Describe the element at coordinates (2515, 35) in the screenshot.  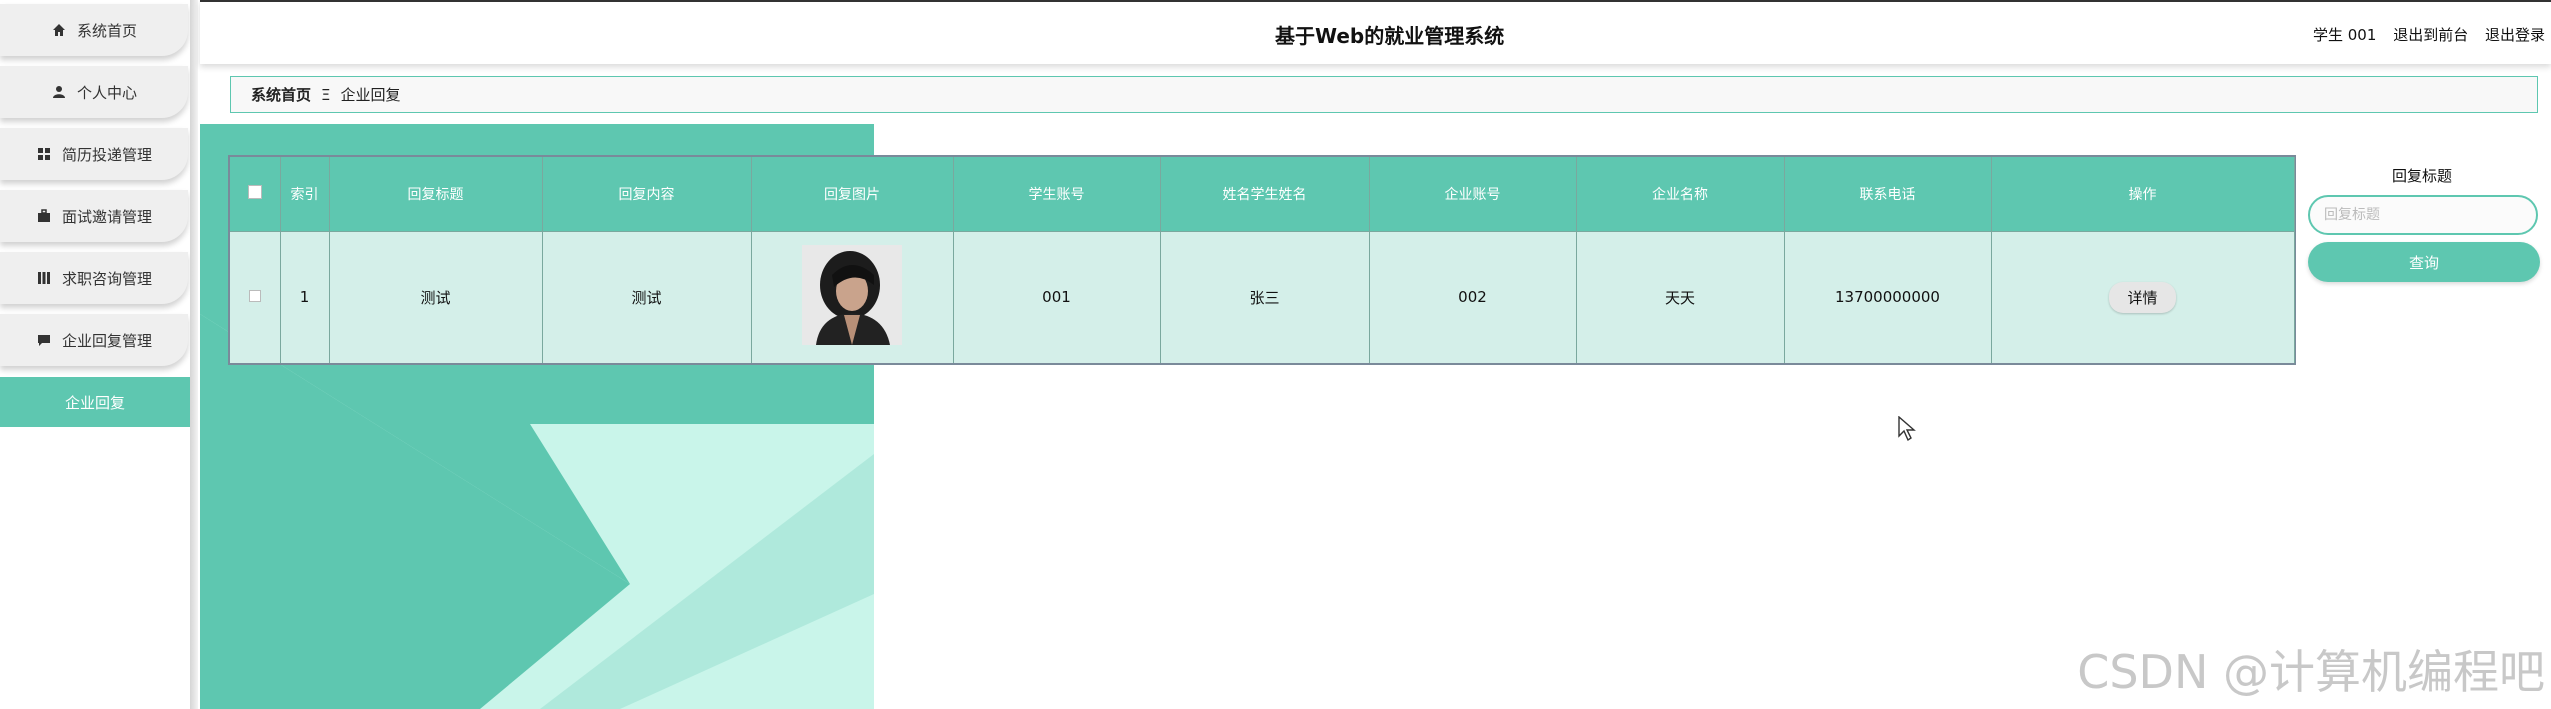
I see `logout-link: 退出登录` at that location.